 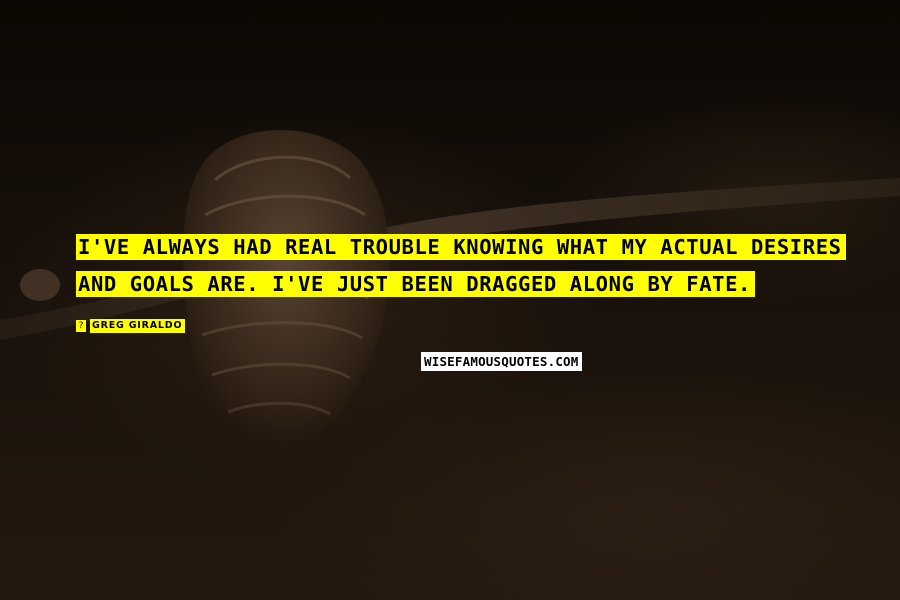 I want to click on dash-icon: ?, so click(x=81, y=326).